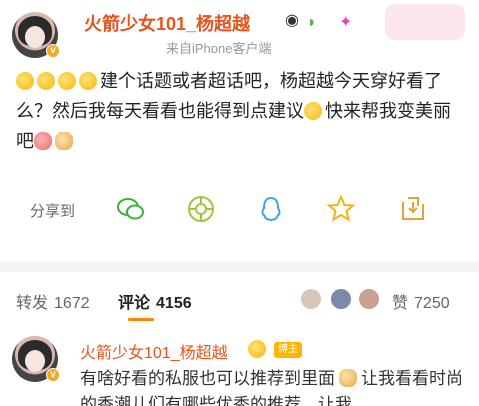 The width and height of the screenshot is (479, 406). I want to click on engagement-tabs: 转发 1672 评论 4156 赞 7250, so click(239, 298).